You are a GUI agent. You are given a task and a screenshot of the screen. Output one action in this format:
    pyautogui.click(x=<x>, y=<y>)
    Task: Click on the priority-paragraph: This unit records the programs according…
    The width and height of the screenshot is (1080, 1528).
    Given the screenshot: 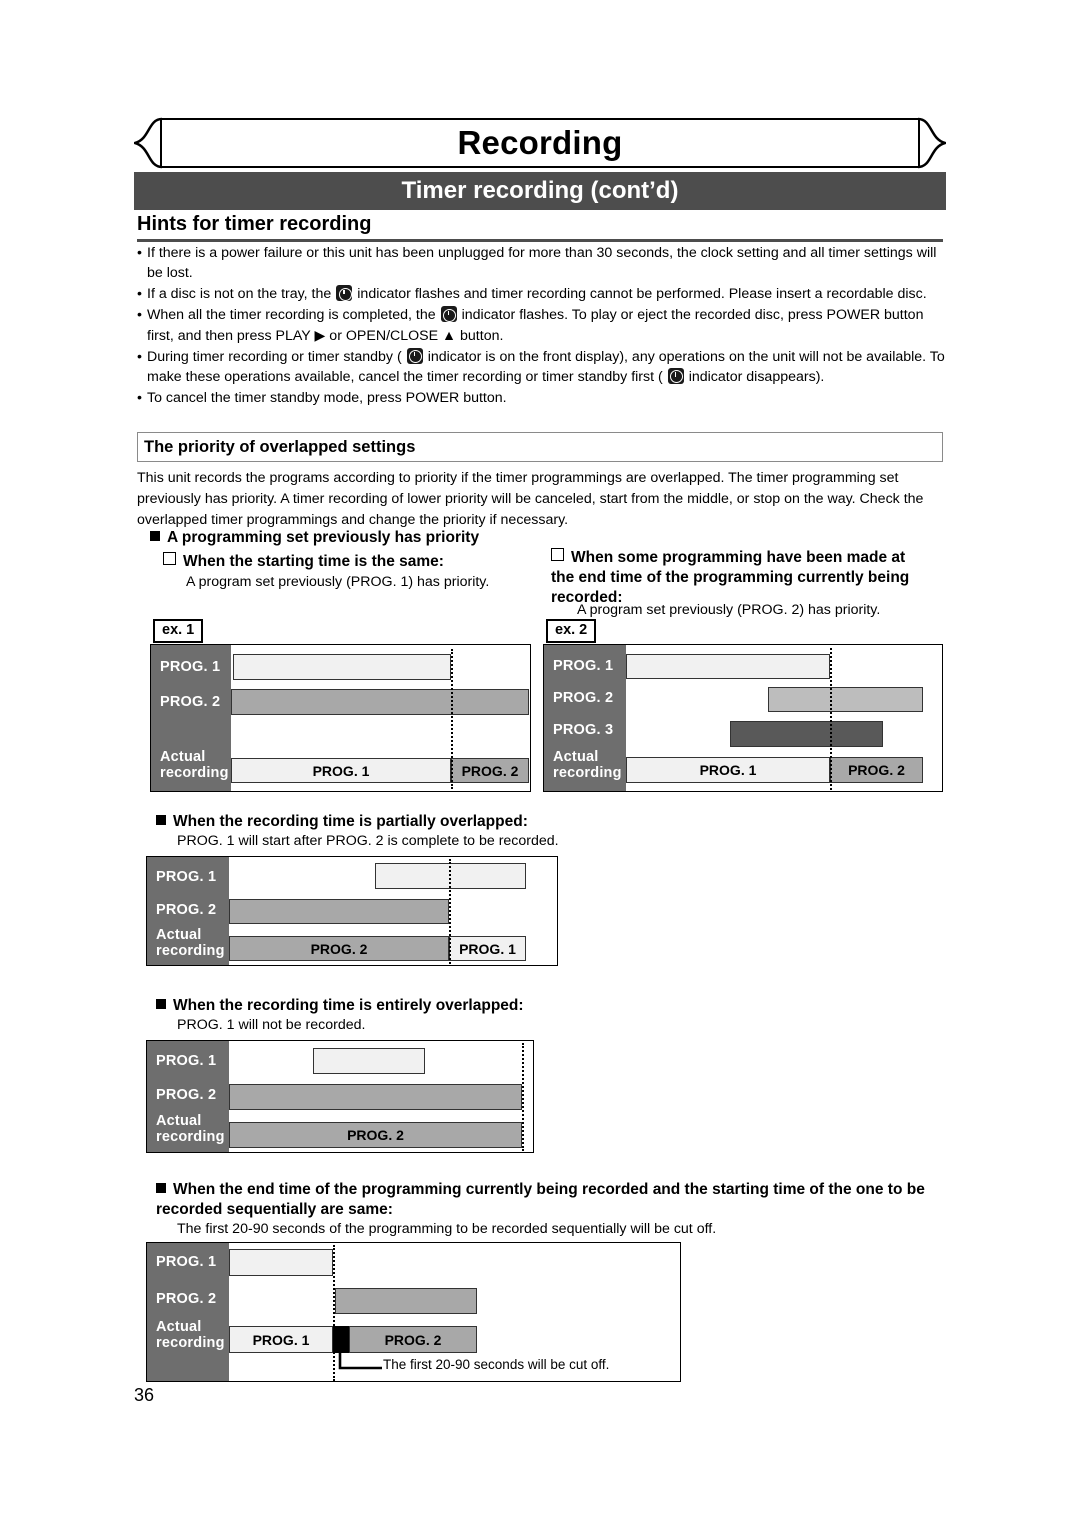 What is the action you would take?
    pyautogui.click(x=530, y=499)
    